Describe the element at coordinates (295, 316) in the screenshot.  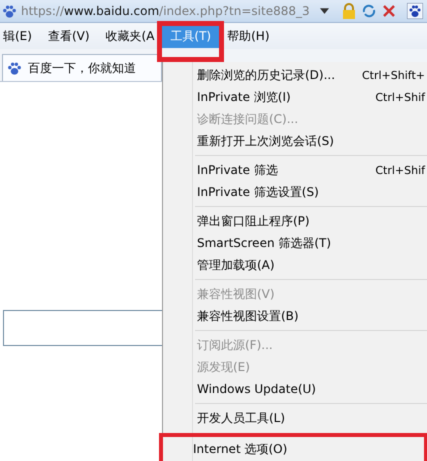
I see `menu-item: 兼容性视图设置(B)` at that location.